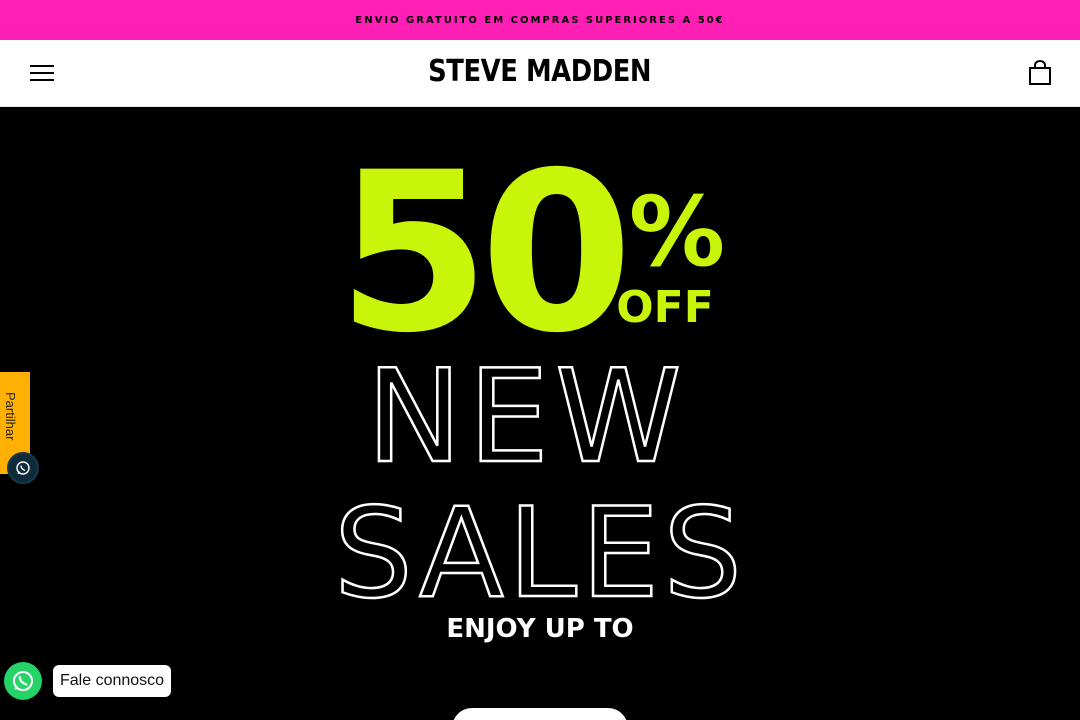 This screenshot has width=1080, height=720. I want to click on whatsapp-chat-label: Fale connosco, so click(112, 681).